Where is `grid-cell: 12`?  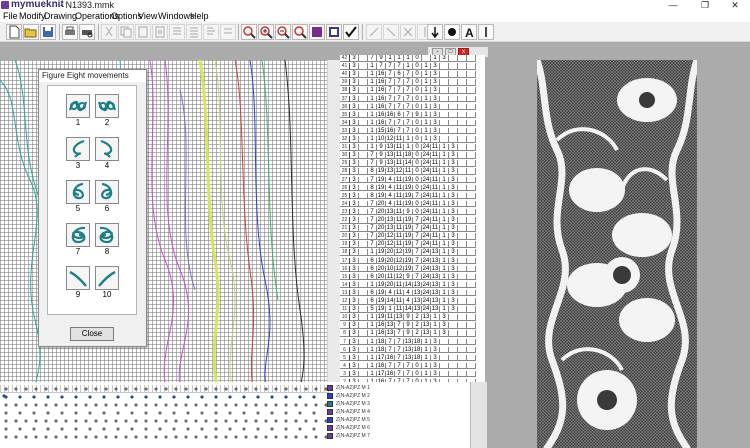
grid-cell: 12 is located at coordinates (399, 171).